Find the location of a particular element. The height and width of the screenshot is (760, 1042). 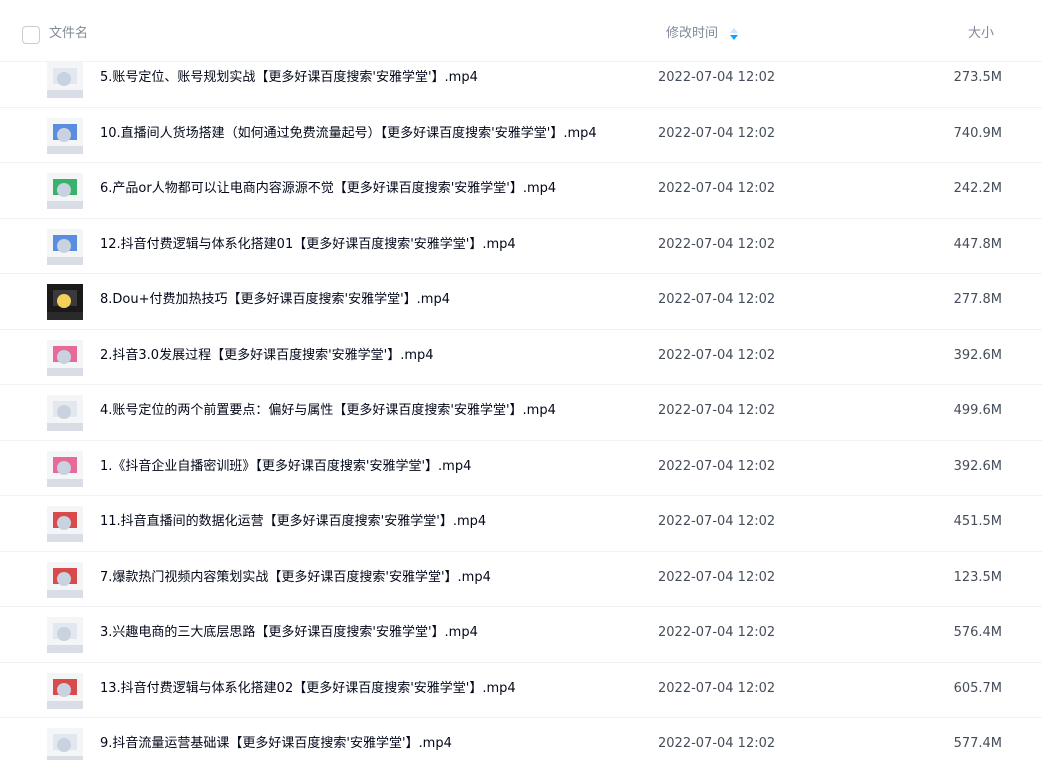

file-size: 577.4M is located at coordinates (977, 743).